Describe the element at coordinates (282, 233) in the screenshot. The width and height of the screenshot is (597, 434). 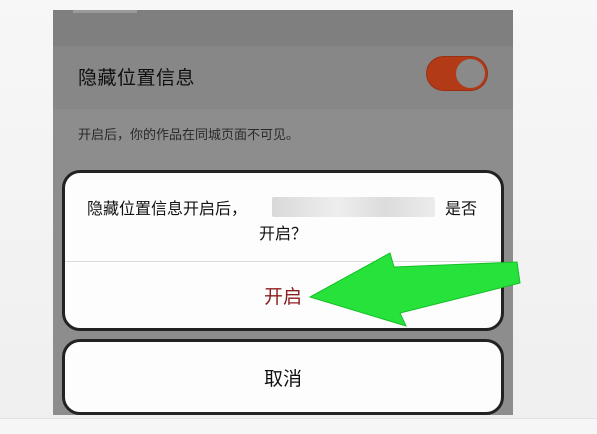
I see `dialog-message-line2: 开启？` at that location.